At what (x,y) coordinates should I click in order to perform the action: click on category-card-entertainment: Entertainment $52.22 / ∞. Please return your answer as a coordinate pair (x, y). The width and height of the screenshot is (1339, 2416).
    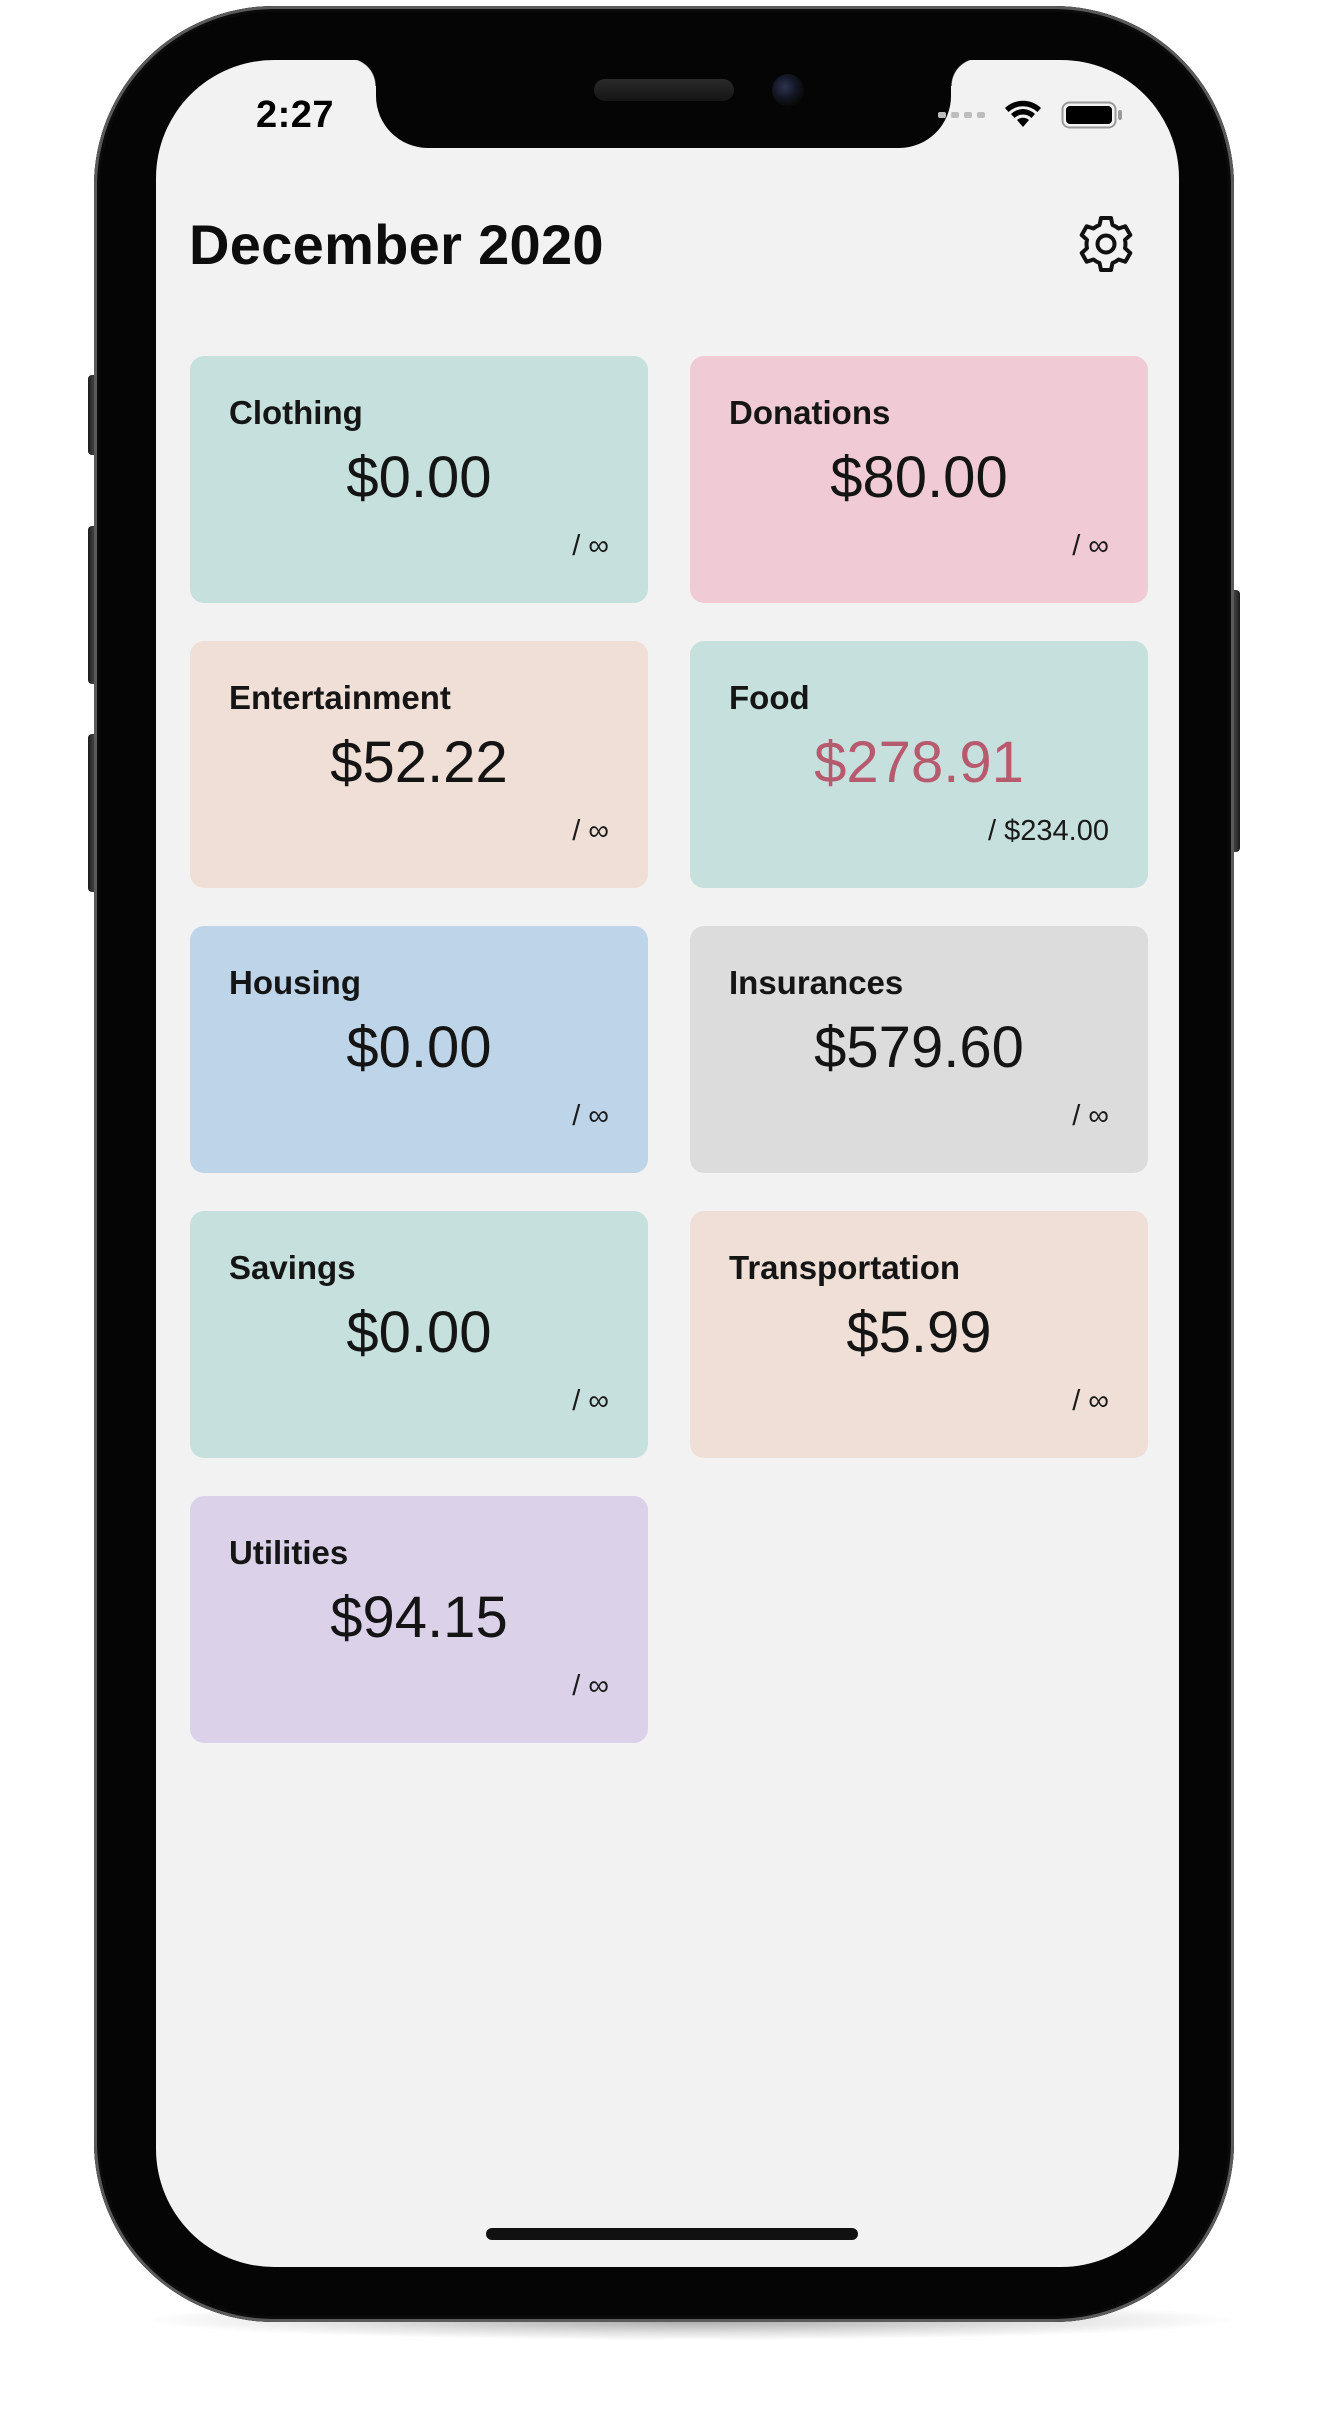
    Looking at the image, I should click on (419, 764).